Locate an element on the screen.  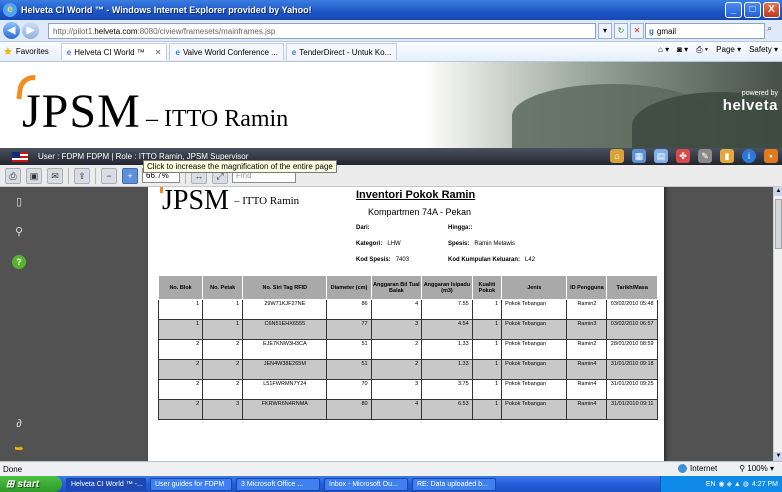
col-rfid: No. Siri Tag RFID is located at coordinates (285, 287).